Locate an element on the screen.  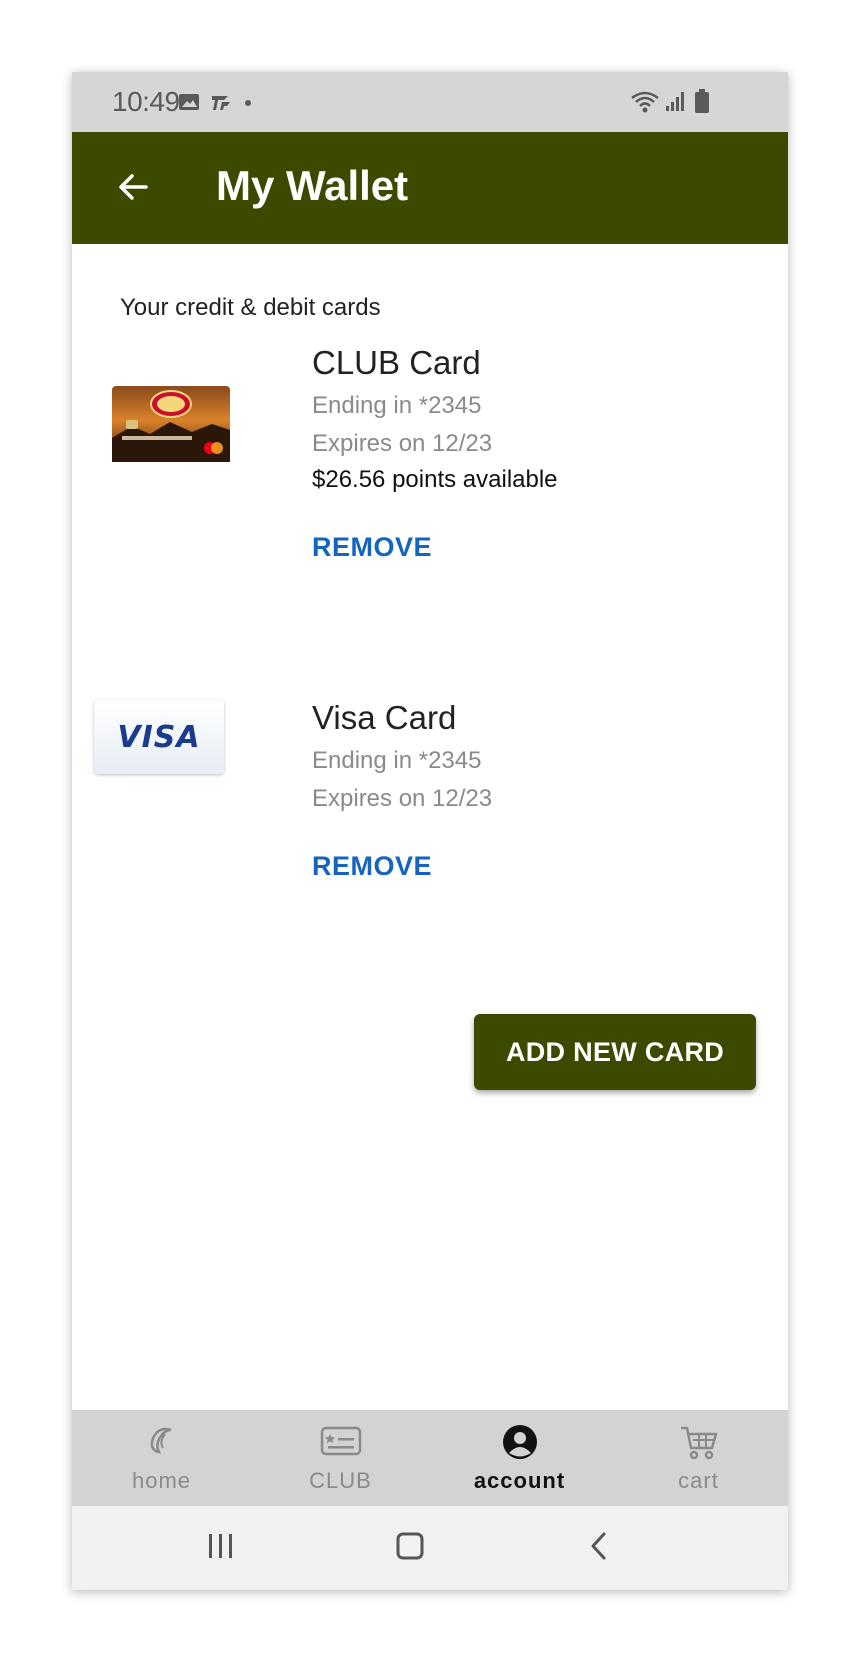
club-card-image is located at coordinates (171, 424).